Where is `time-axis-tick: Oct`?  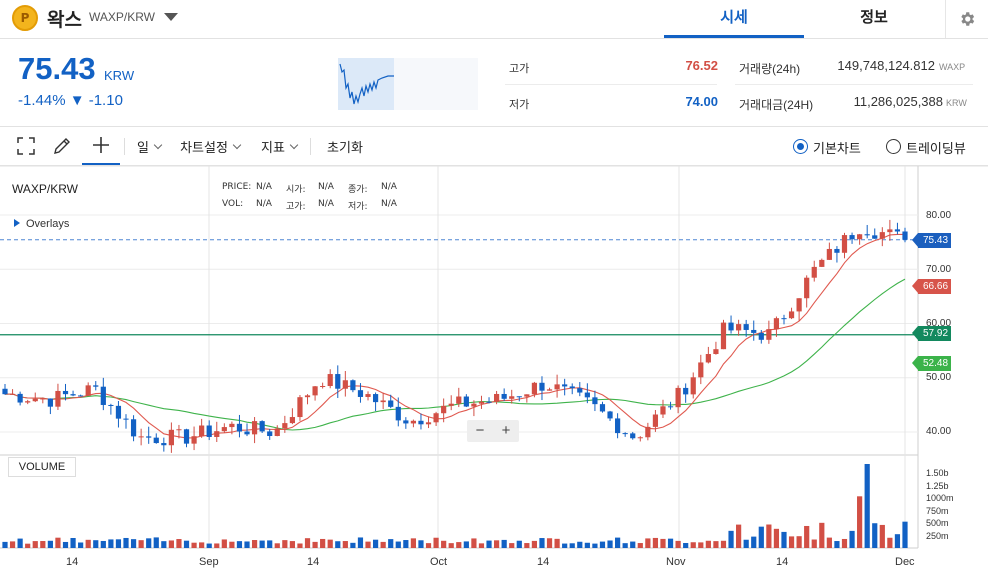 time-axis-tick: Oct is located at coordinates (439, 562).